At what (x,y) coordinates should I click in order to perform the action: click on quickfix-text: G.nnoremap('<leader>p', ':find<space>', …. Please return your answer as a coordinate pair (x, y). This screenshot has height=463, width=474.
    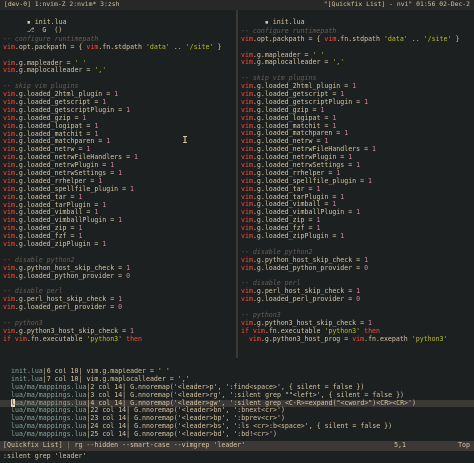
    Looking at the image, I should click on (245, 386).